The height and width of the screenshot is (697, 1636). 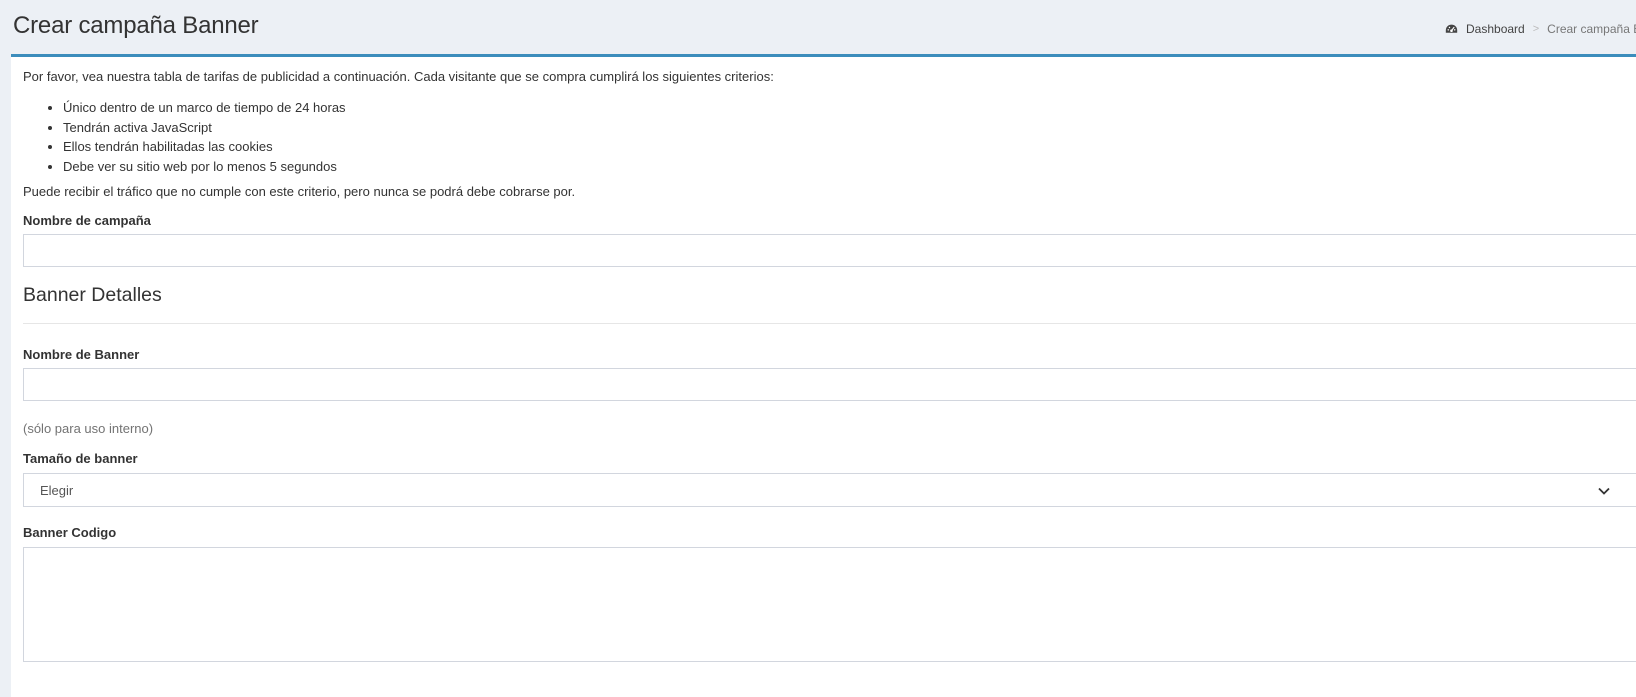 I want to click on banner-name-input, so click(x=829, y=384).